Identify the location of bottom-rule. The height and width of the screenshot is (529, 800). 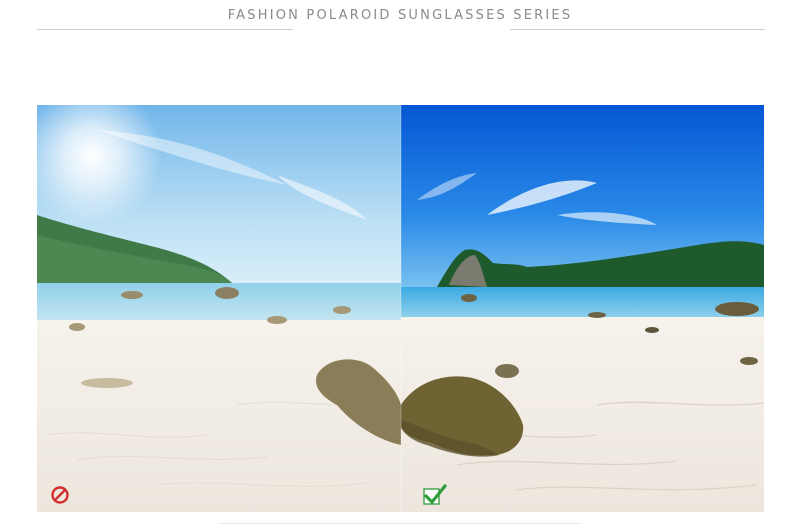
(400, 523).